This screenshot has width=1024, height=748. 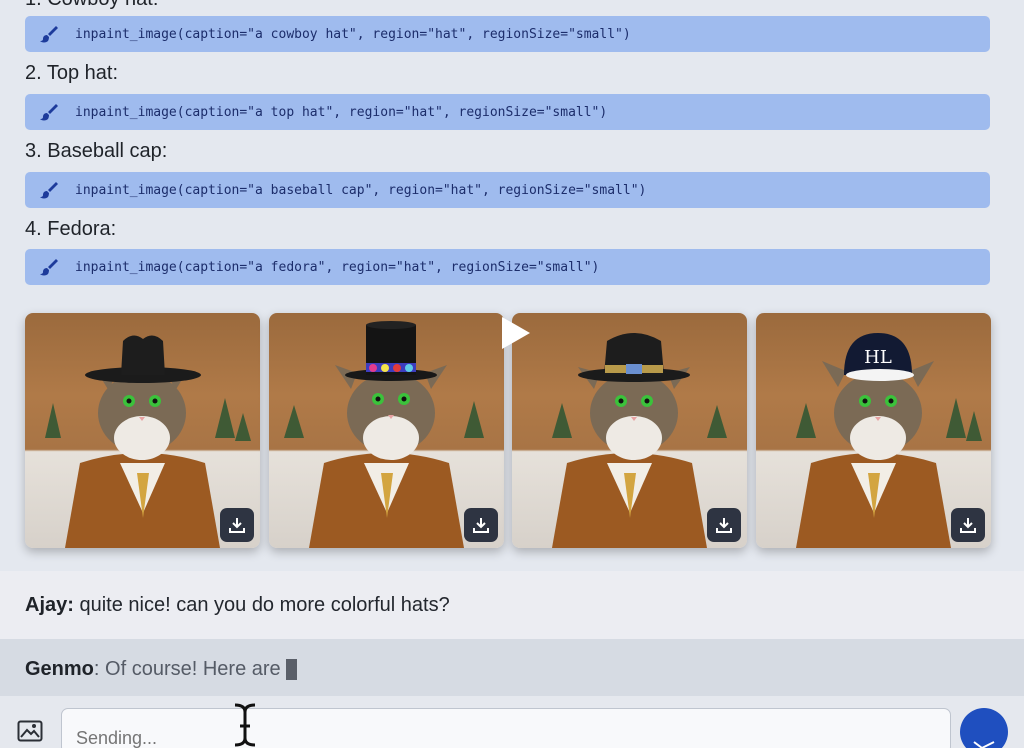 I want to click on generated-image-fedora, so click(x=629, y=430).